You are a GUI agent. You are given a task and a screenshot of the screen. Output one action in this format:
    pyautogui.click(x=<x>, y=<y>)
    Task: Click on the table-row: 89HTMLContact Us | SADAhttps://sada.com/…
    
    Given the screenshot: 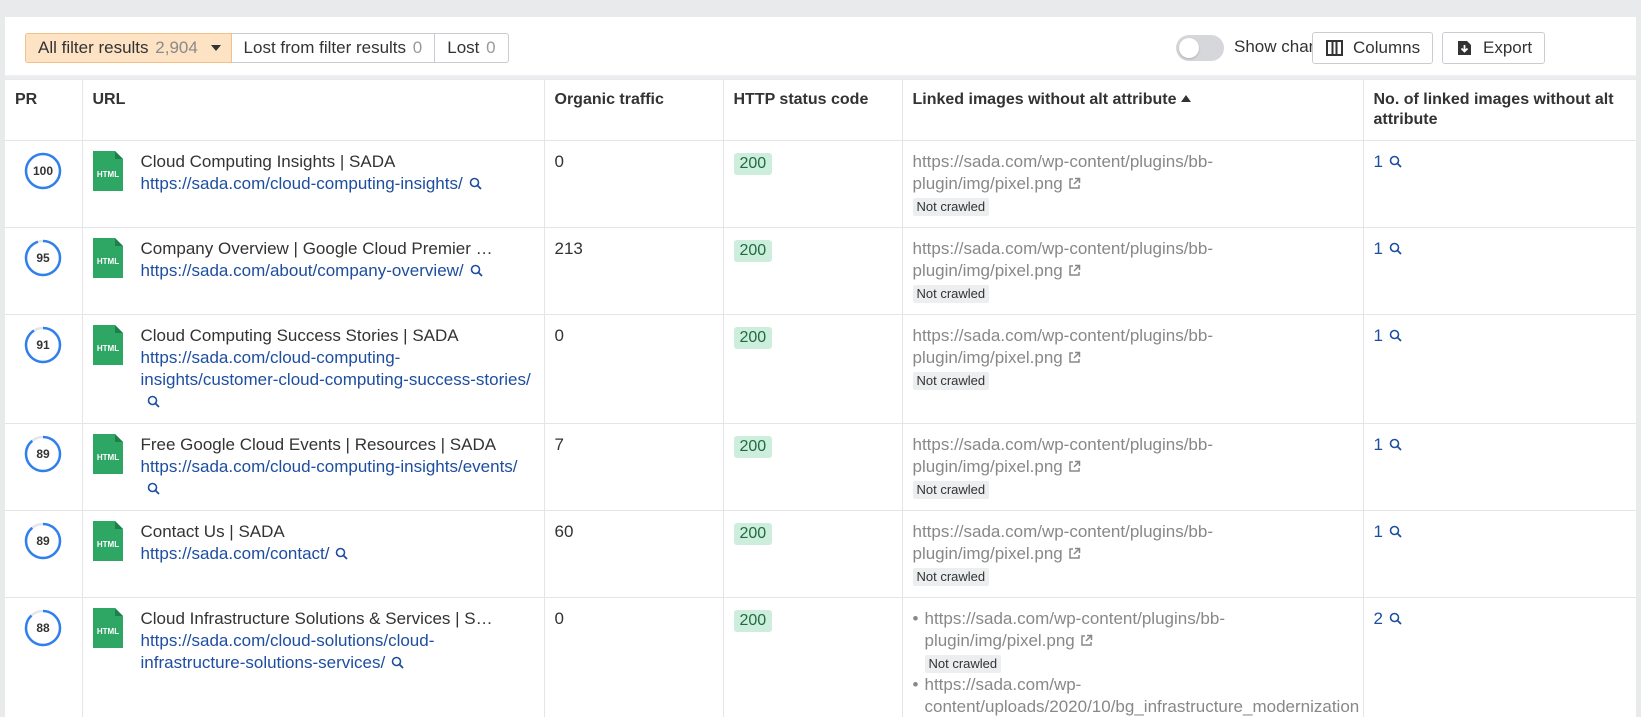 What is the action you would take?
    pyautogui.click(x=820, y=554)
    